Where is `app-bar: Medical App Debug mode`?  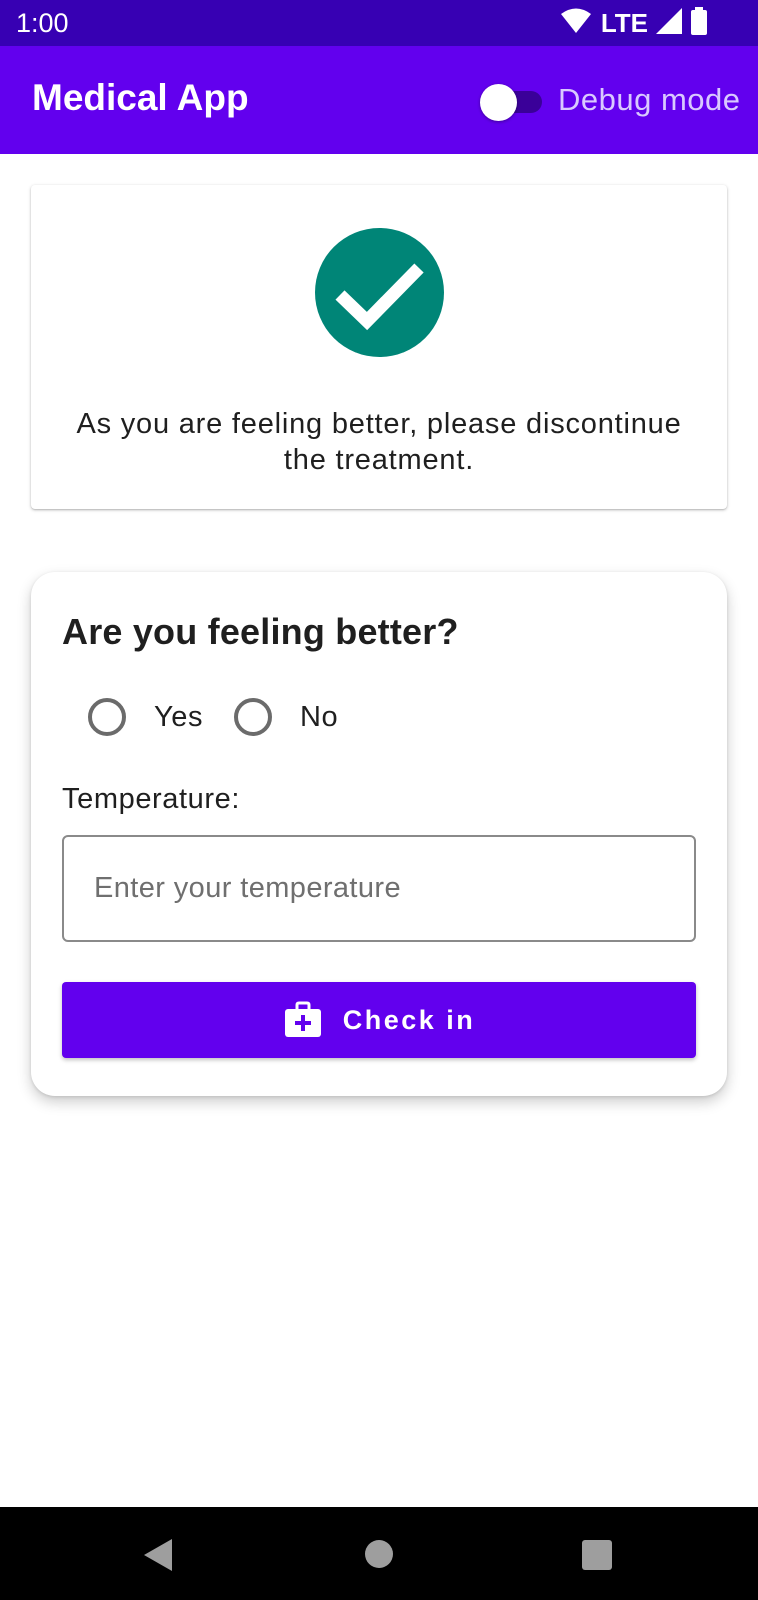 app-bar: Medical App Debug mode is located at coordinates (379, 100).